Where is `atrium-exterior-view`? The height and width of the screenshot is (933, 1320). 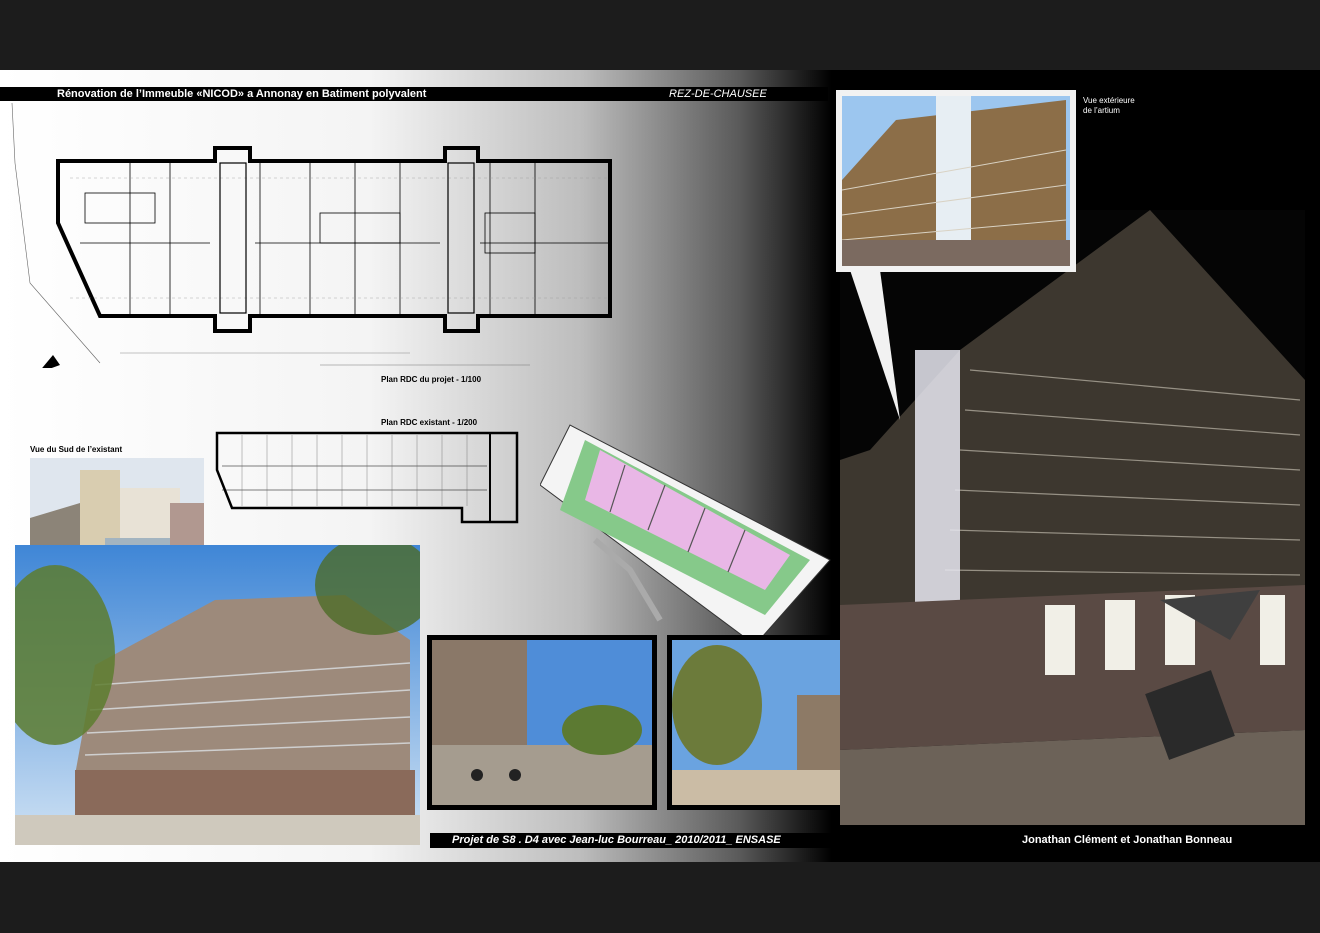
atrium-exterior-view is located at coordinates (956, 181).